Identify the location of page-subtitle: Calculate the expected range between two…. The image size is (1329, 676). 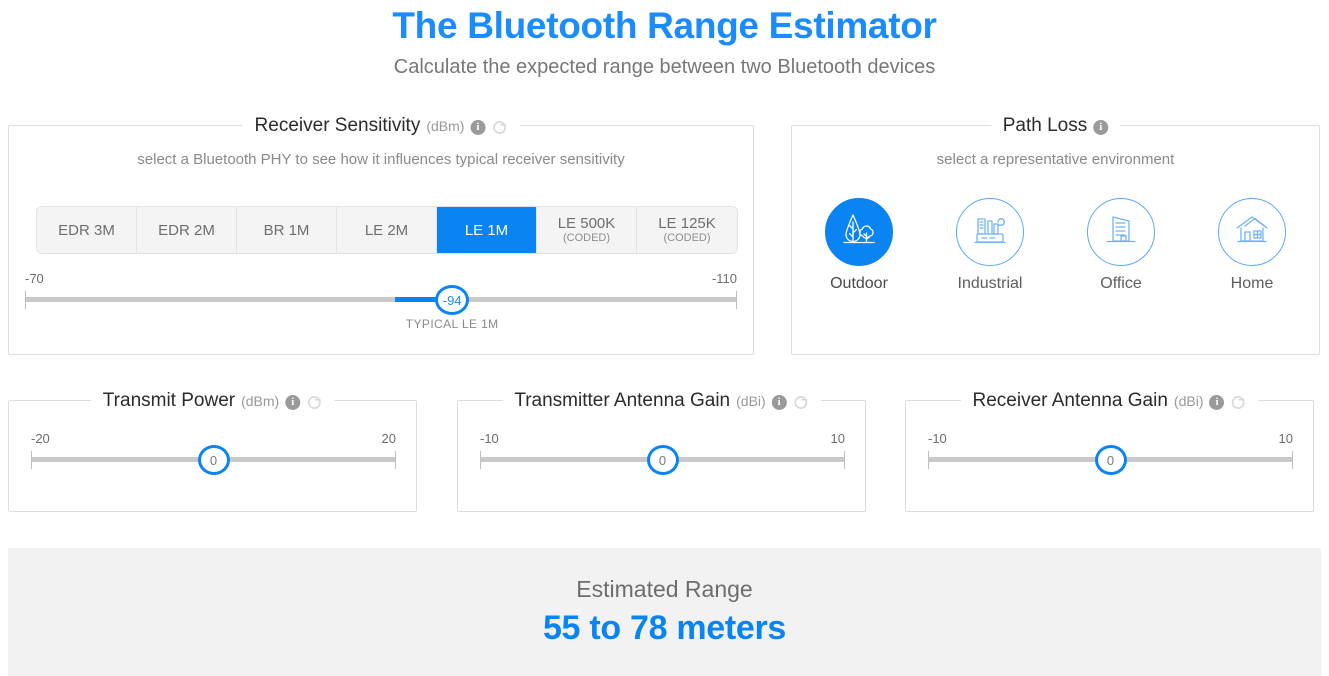
(664, 67).